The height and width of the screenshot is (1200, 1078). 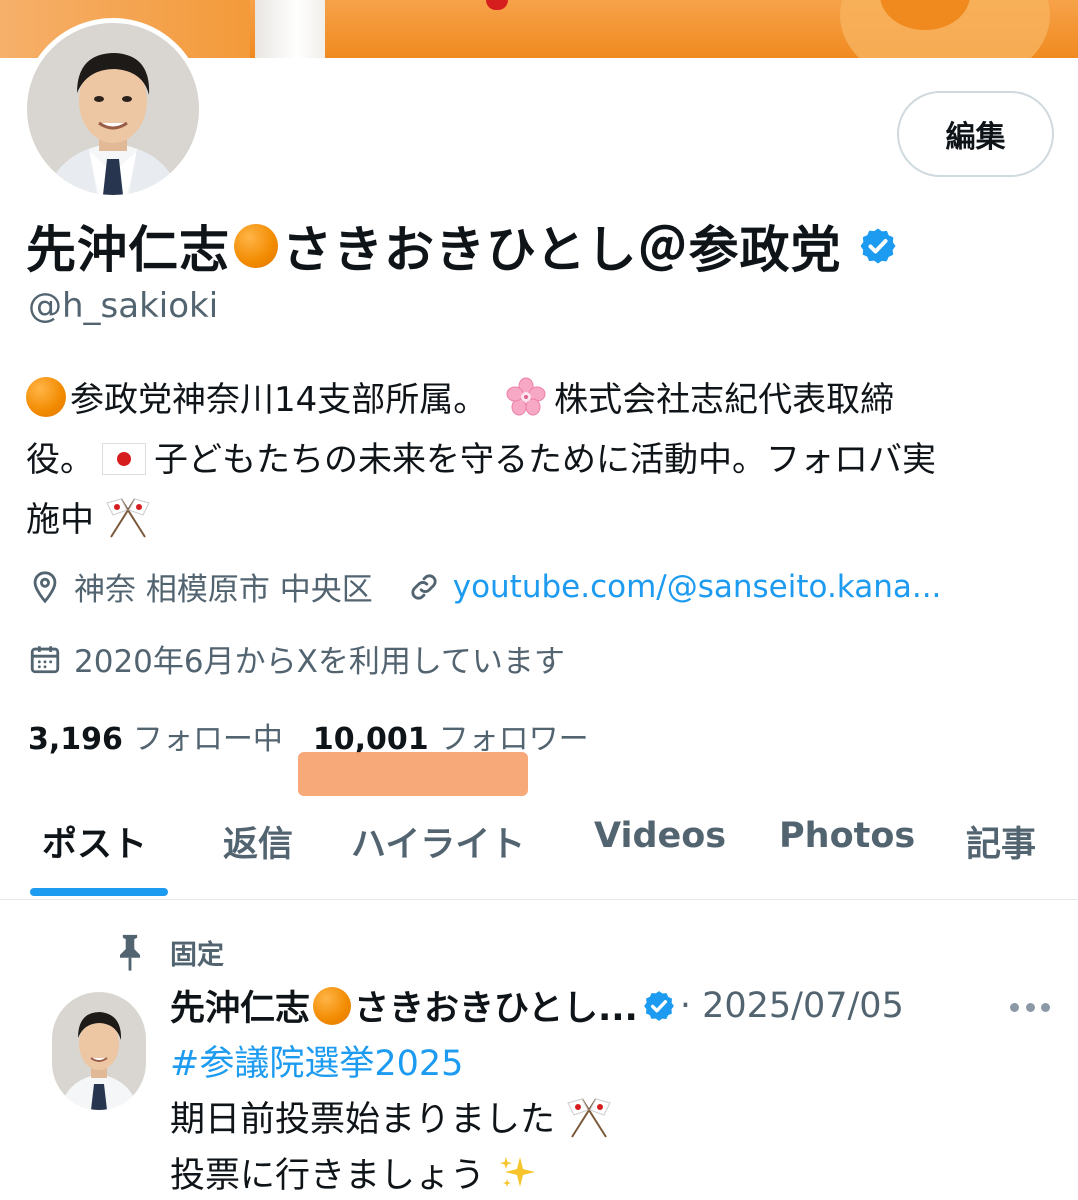 I want to click on following-count: 3,196, so click(x=75, y=739).